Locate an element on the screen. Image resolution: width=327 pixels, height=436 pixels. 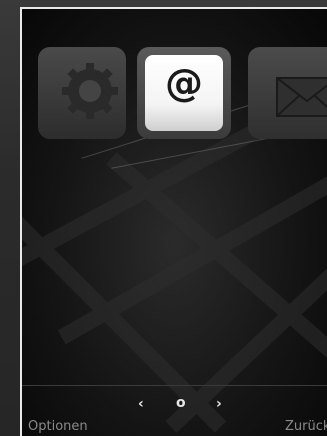
at-icon: @ is located at coordinates (184, 83).